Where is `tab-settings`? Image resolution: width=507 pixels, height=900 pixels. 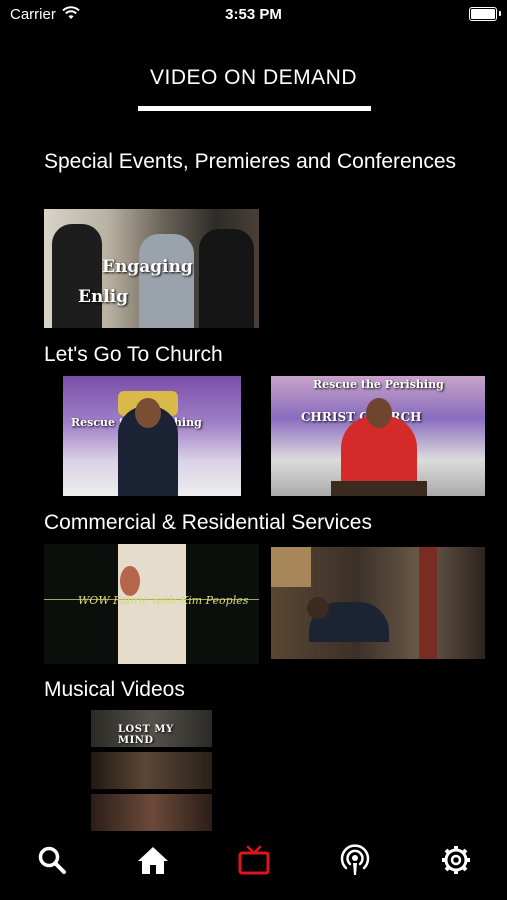
tab-settings is located at coordinates (456, 860).